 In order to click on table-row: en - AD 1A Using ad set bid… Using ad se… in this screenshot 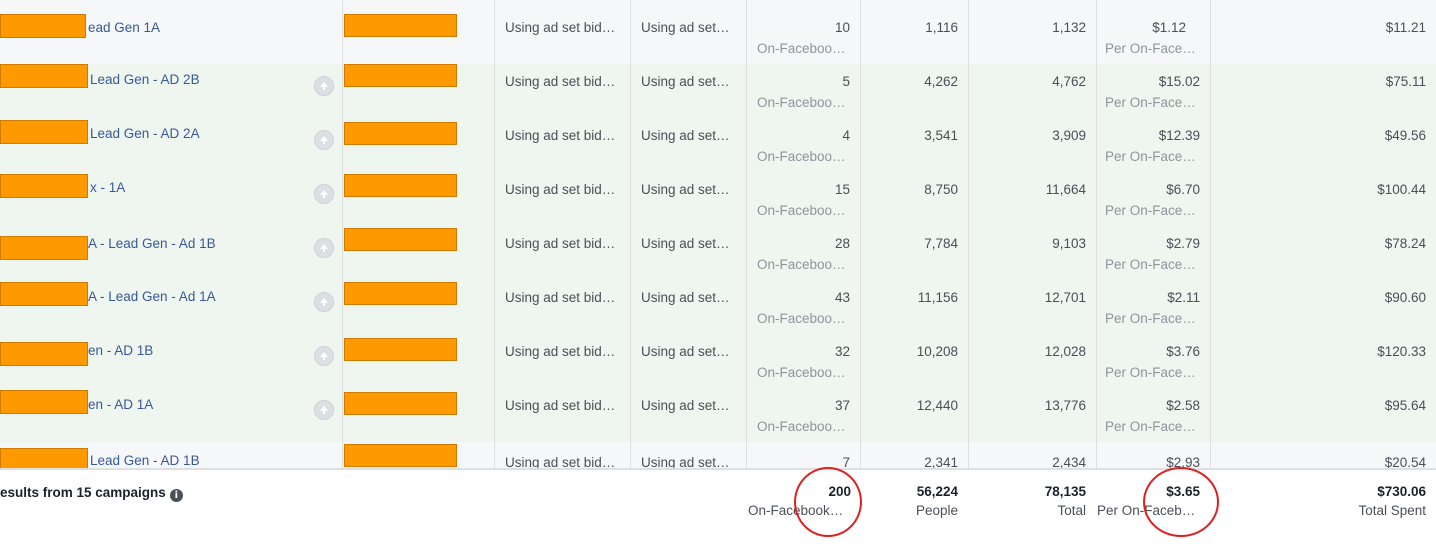, I will do `click(718, 415)`.